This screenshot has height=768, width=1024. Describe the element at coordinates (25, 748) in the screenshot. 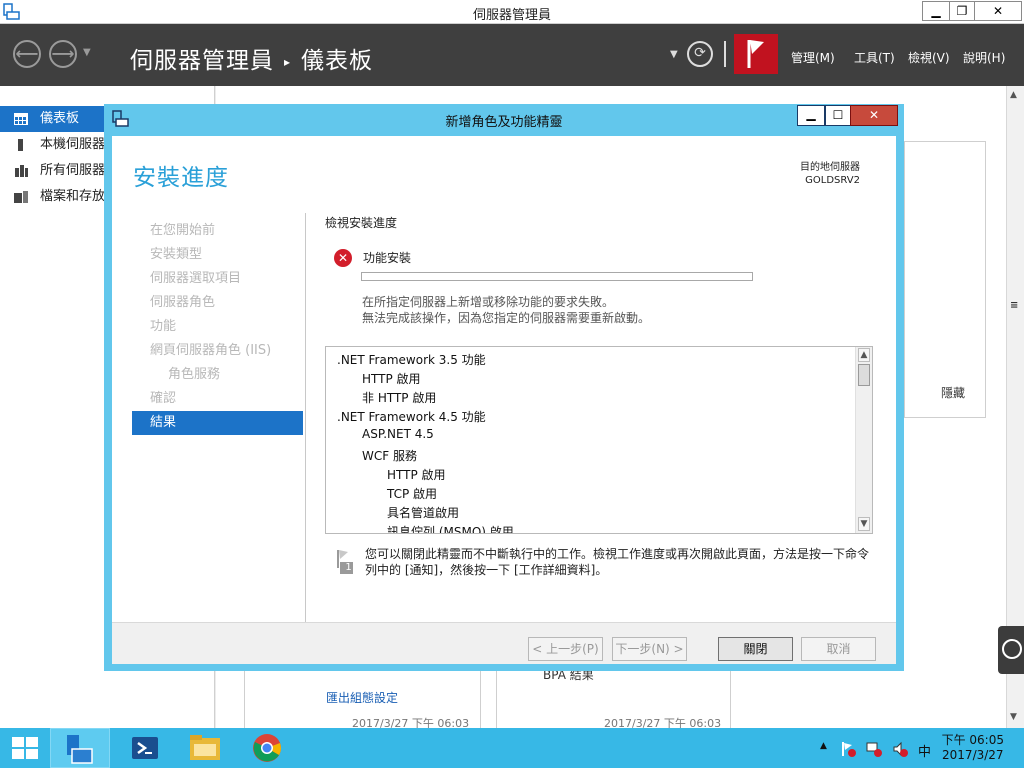

I see `start-button` at that location.